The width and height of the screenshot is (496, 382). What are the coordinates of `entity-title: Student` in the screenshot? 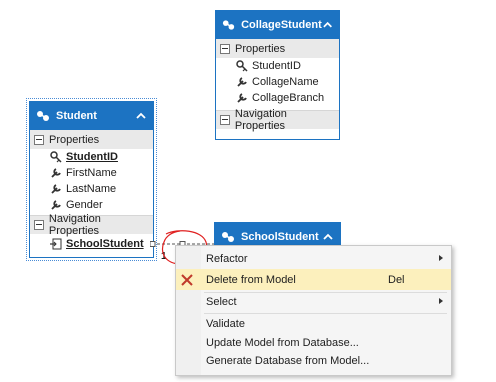 It's located at (76, 116).